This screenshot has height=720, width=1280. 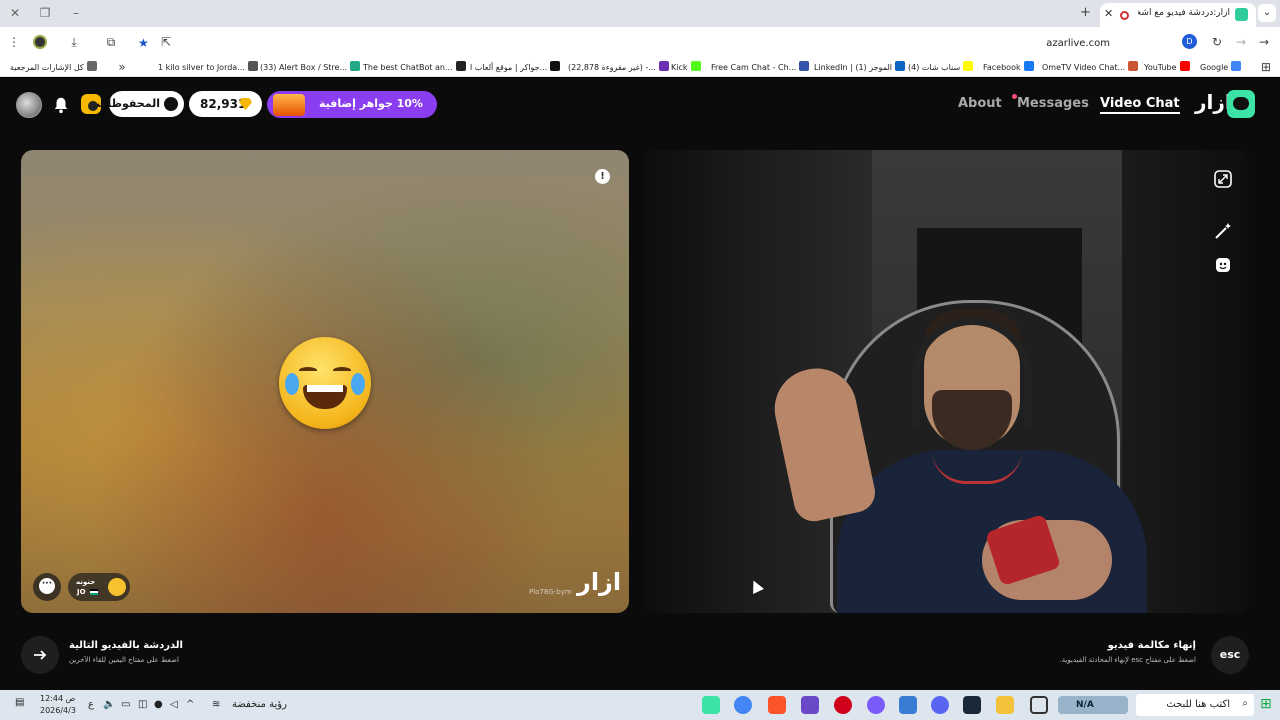 I want to click on nav-video-chat: Video Chat, so click(x=1140, y=105).